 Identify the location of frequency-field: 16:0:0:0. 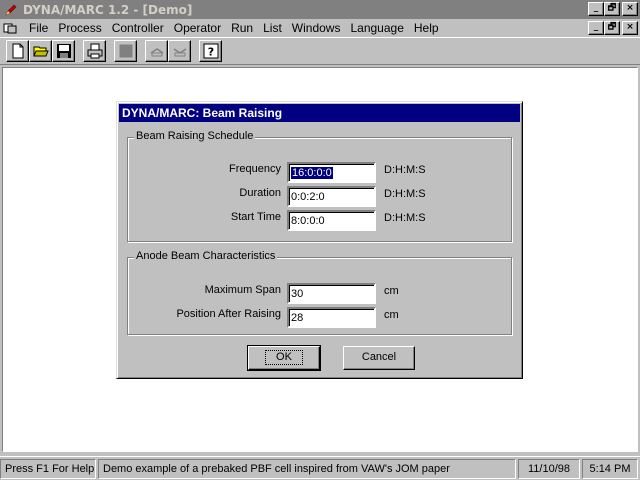
(331, 172).